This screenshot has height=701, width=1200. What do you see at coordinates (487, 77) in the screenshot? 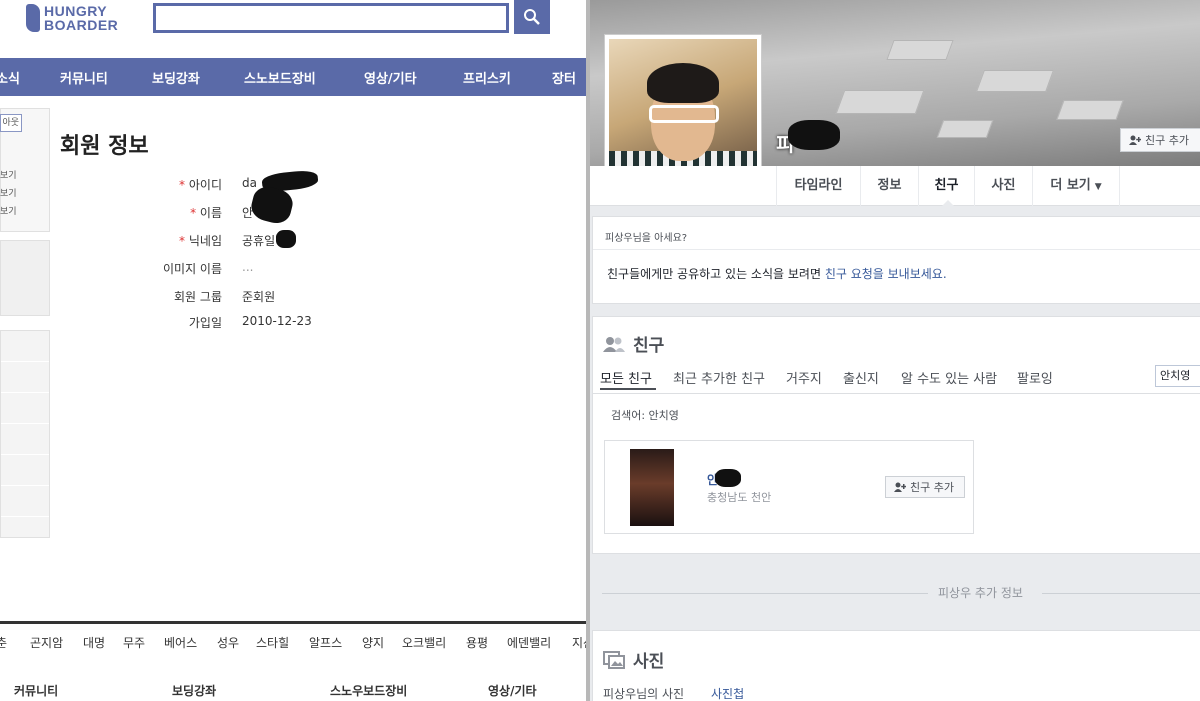
I see `nav-item-freeski: 프리스키` at bounding box center [487, 77].